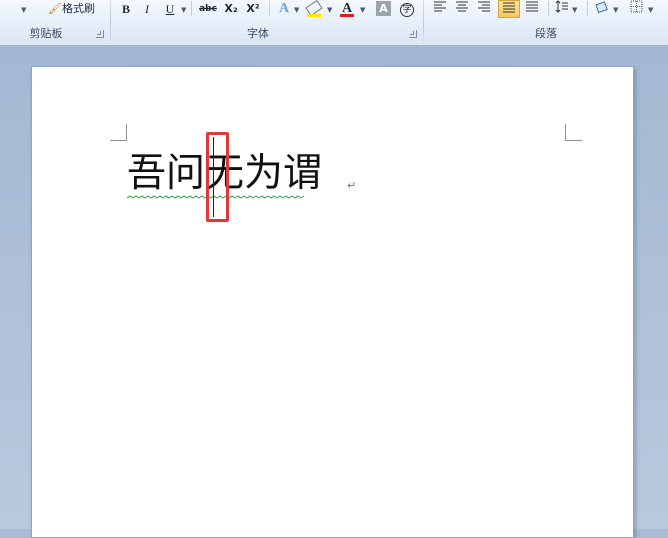  Describe the element at coordinates (46, 33) in the screenshot. I see `clipboard-group-label: 剪贴板` at that location.